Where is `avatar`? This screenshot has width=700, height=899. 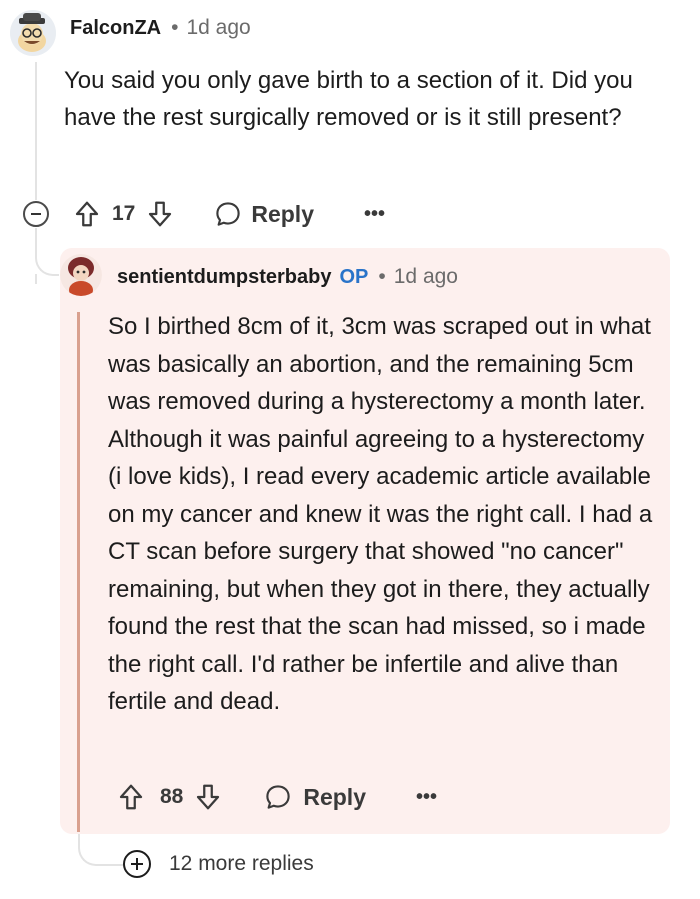
avatar is located at coordinates (33, 33).